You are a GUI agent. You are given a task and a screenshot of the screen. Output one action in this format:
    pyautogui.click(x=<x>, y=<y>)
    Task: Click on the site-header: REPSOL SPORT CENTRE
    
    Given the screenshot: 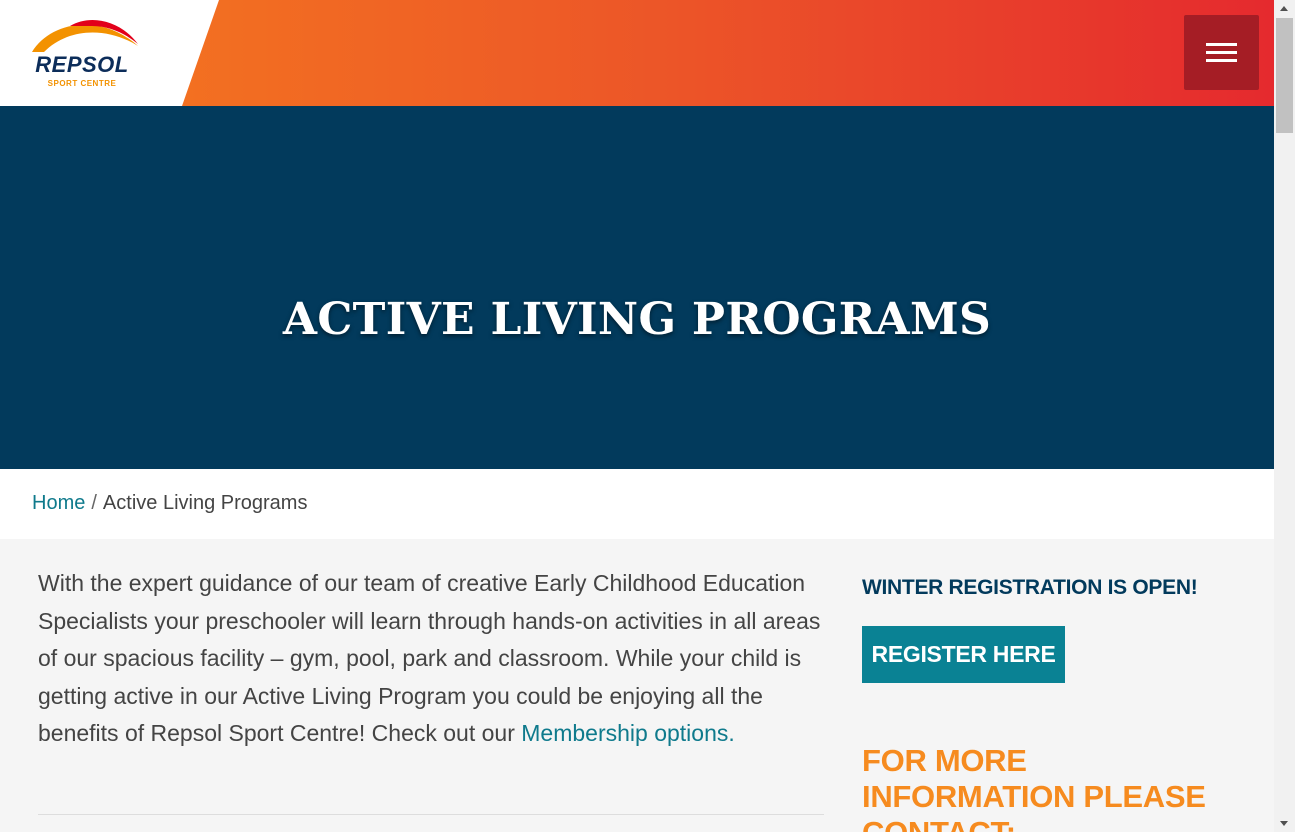 What is the action you would take?
    pyautogui.click(x=637, y=53)
    